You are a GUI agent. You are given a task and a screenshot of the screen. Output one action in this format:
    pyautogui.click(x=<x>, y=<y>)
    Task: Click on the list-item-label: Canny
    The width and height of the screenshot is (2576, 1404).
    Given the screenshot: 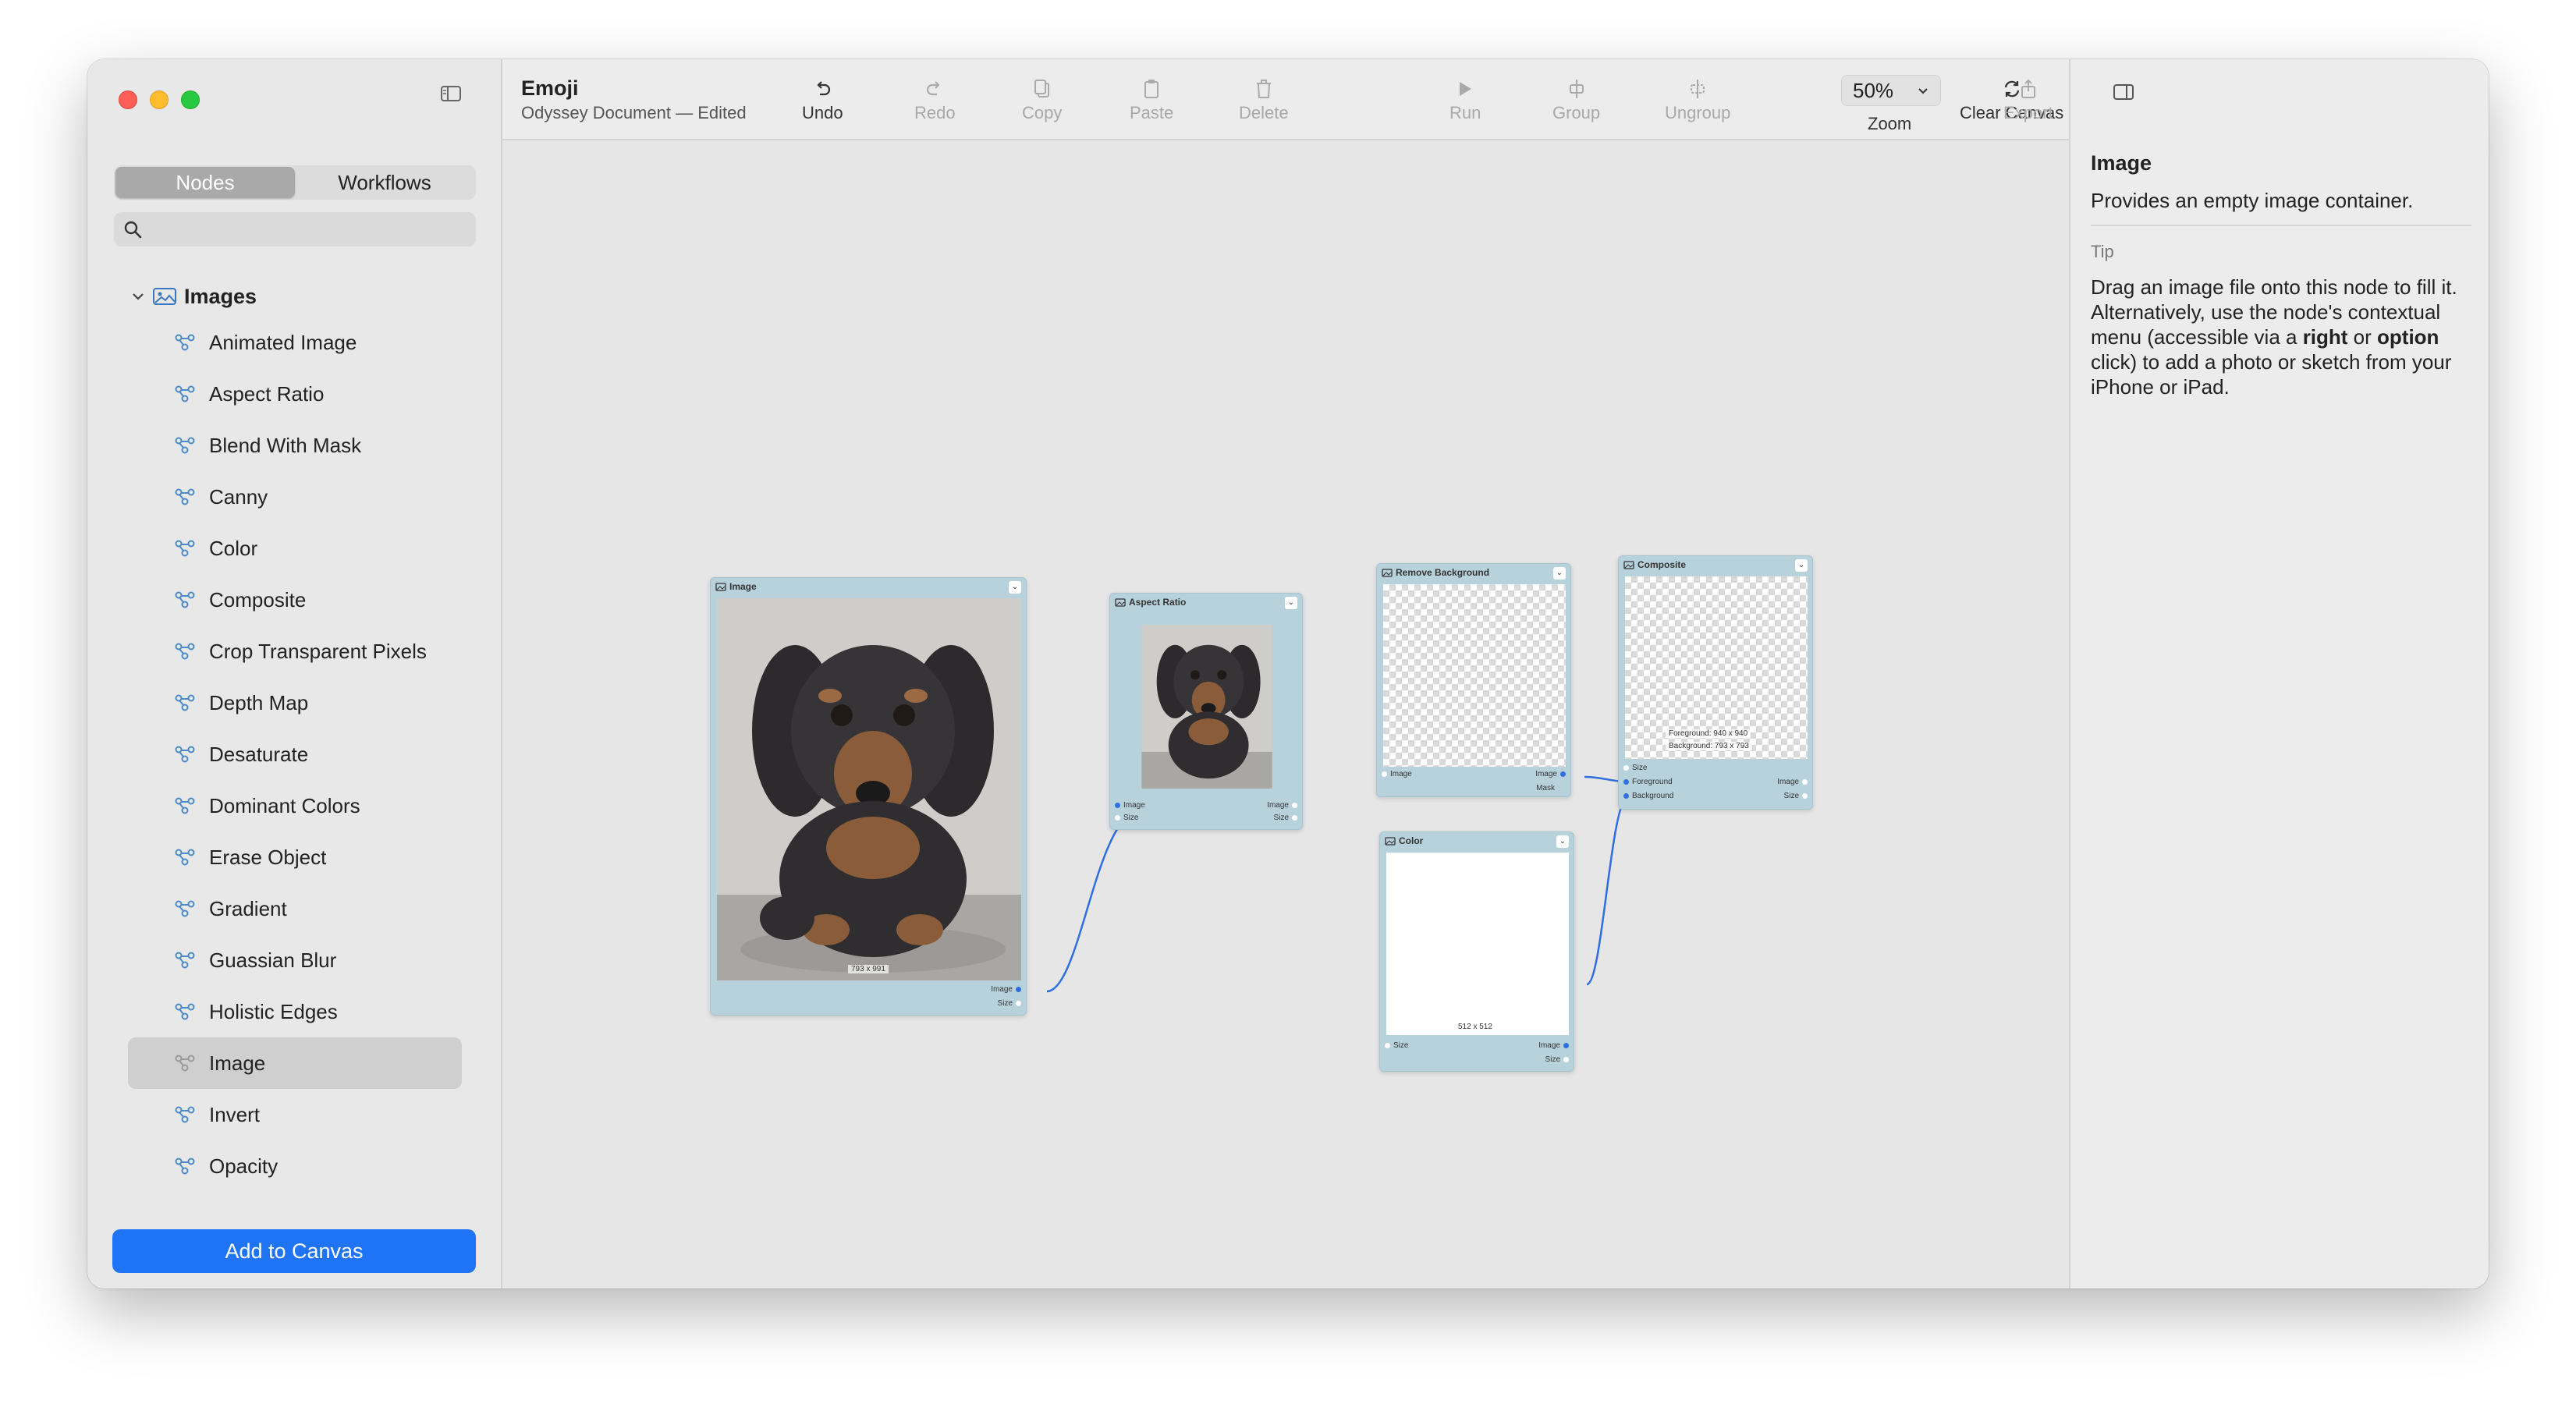 What is the action you would take?
    pyautogui.click(x=238, y=496)
    